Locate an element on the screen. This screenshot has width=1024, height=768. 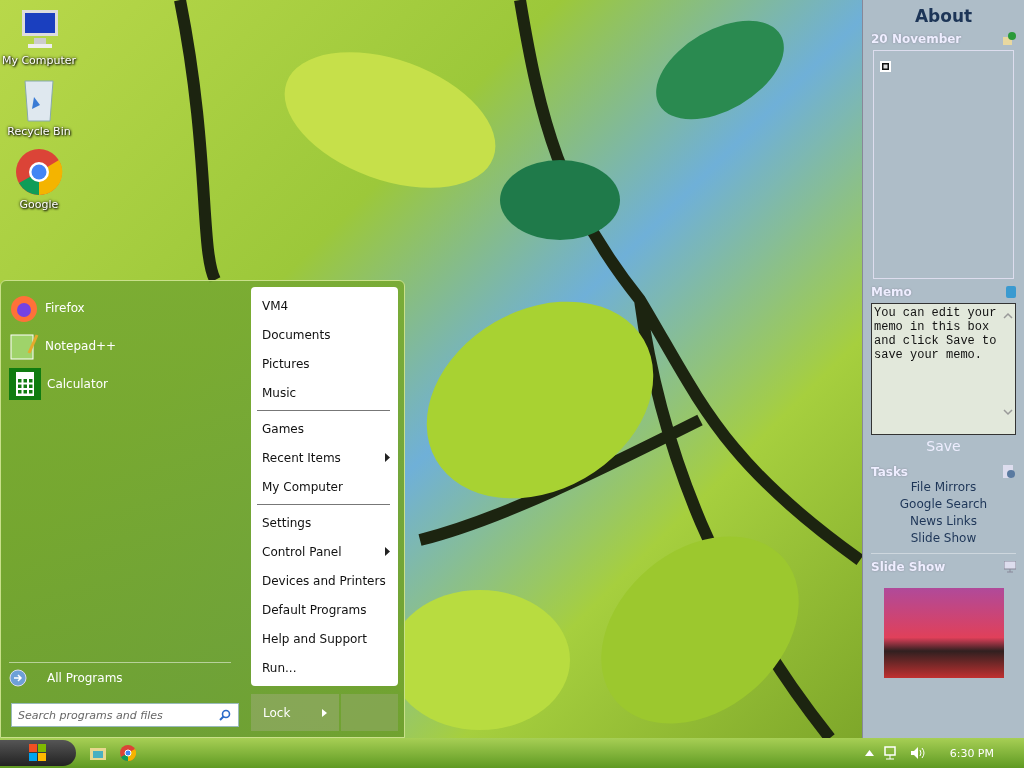
task-link: File Mirrors is located at coordinates (943, 487).